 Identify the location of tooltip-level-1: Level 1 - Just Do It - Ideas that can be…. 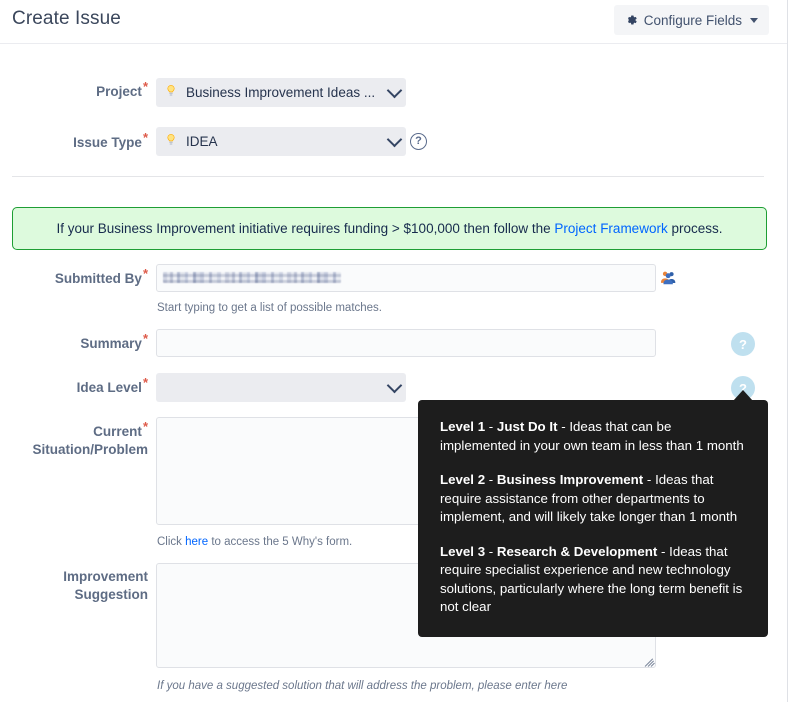
(592, 436).